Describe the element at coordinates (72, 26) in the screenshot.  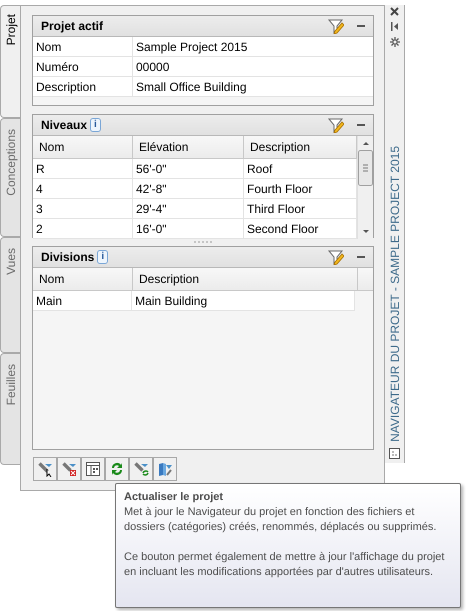
I see `panel-title: Projet actif` at that location.